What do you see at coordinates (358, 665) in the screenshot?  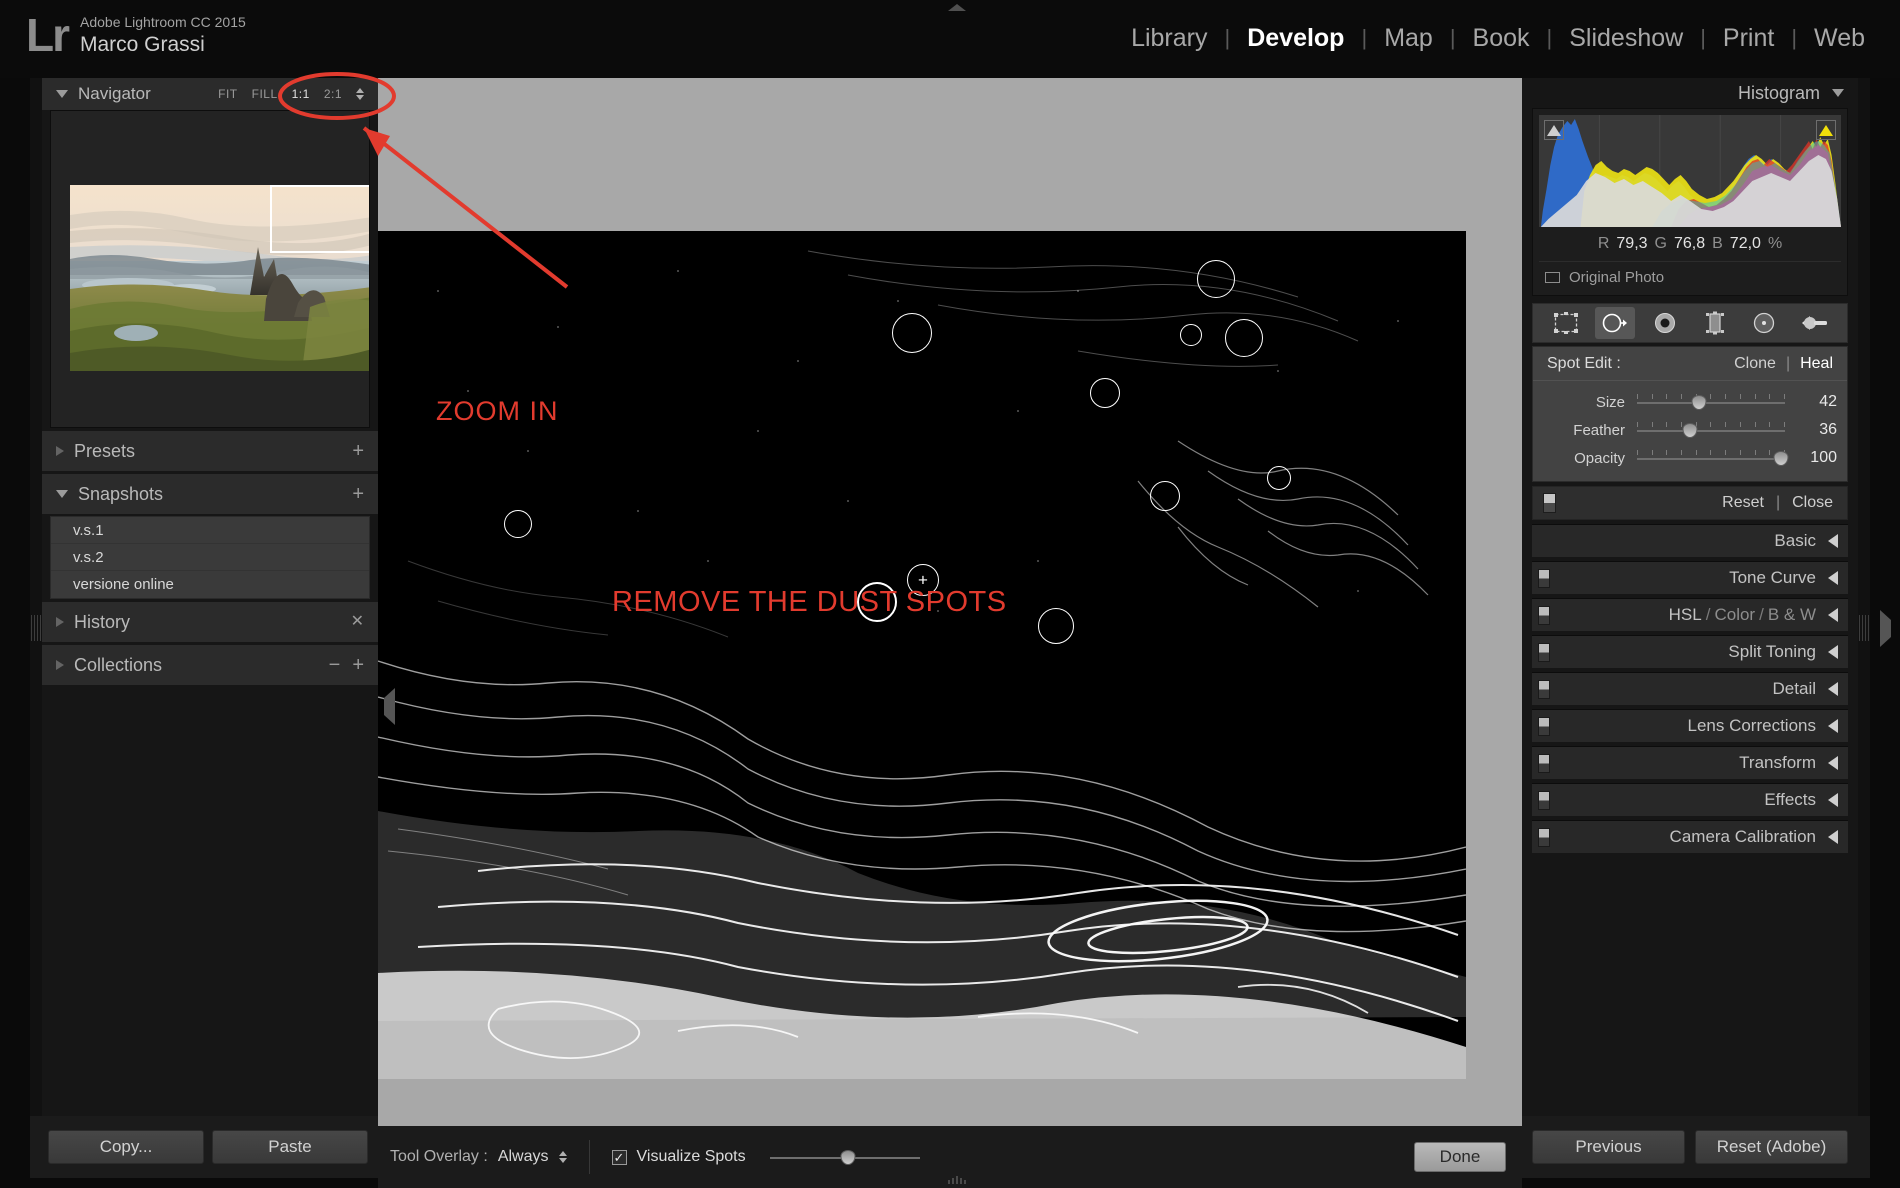 I see `add-collection-button: +` at bounding box center [358, 665].